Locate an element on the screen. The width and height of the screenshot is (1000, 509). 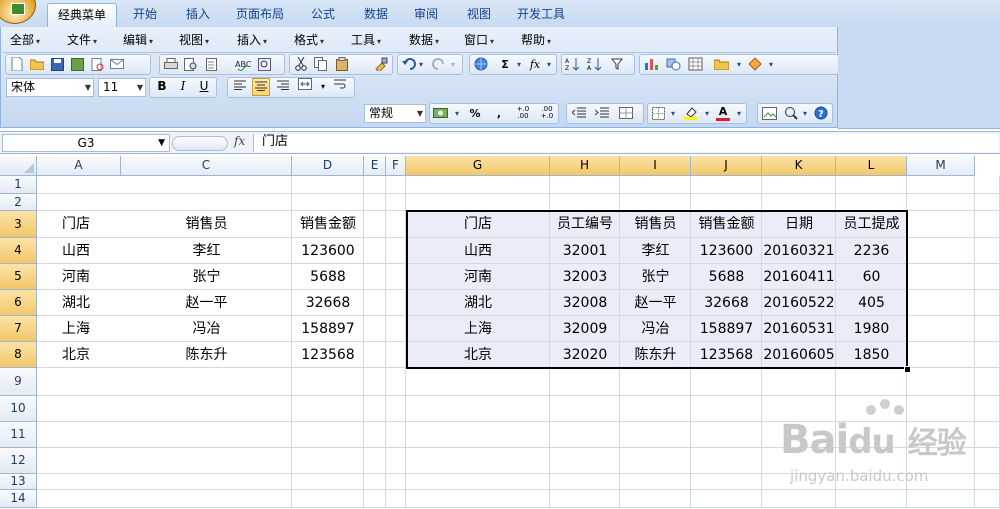
decrease-decimal-button: .00 +.0 is located at coordinates (547, 113).